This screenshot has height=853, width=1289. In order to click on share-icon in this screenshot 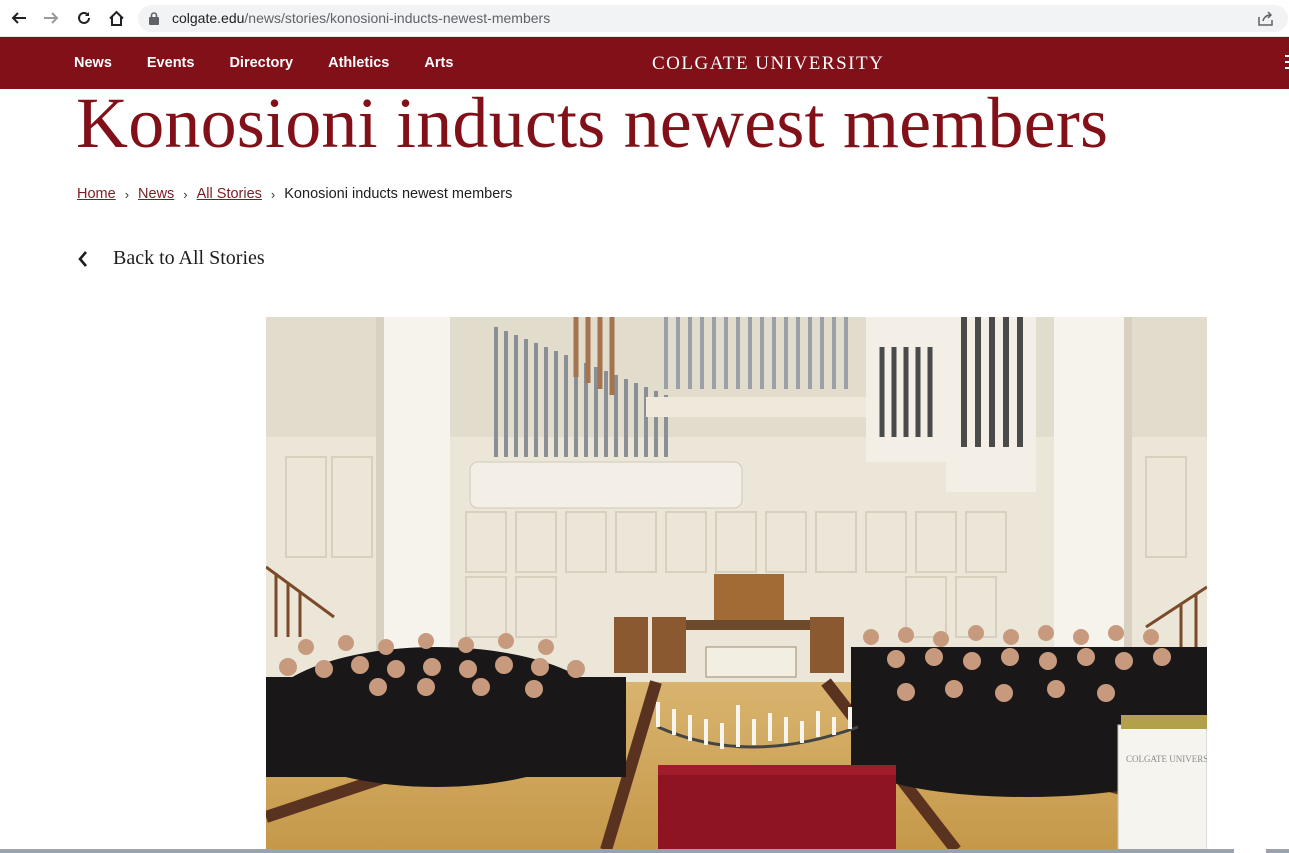, I will do `click(1266, 21)`.